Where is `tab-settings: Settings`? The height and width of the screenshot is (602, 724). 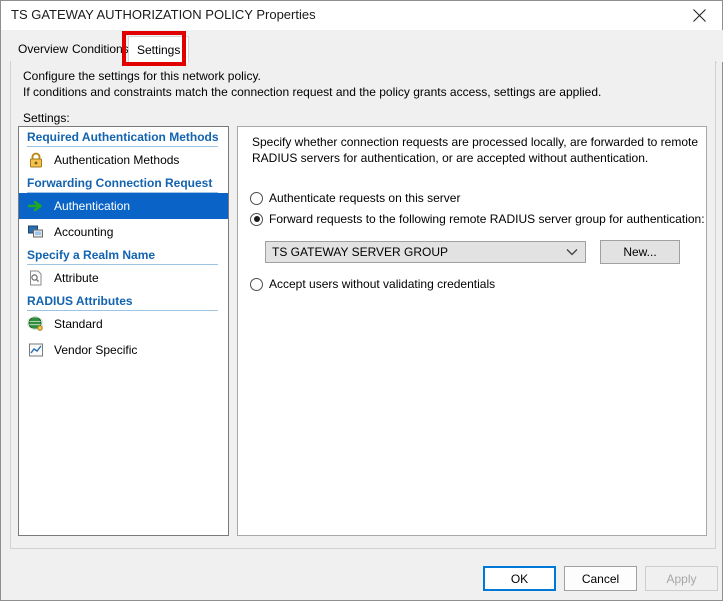 tab-settings: Settings is located at coordinates (159, 49).